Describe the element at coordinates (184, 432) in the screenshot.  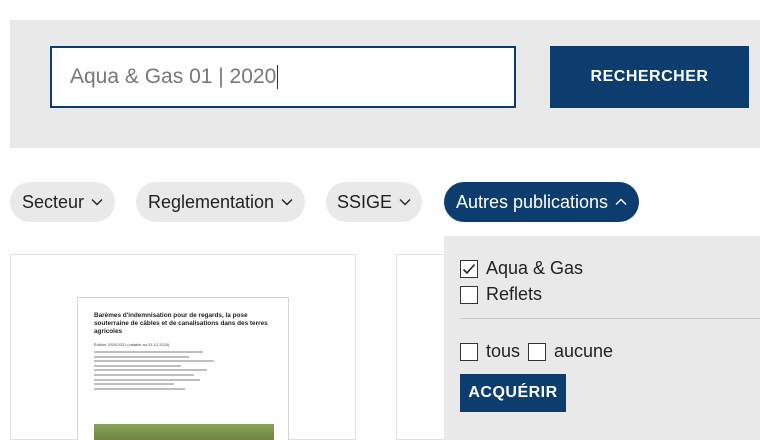
I see `document-photo` at that location.